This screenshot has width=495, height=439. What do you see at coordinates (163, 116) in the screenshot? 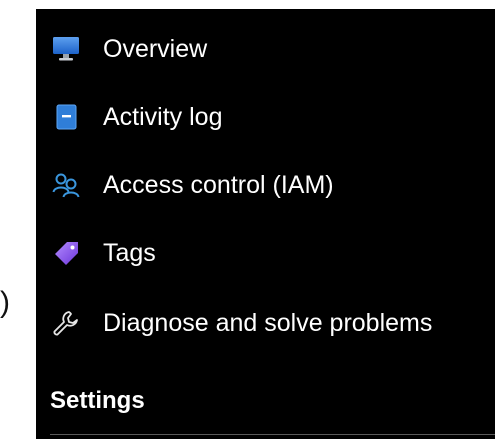
I see `menu-item-label: Activity log` at bounding box center [163, 116].